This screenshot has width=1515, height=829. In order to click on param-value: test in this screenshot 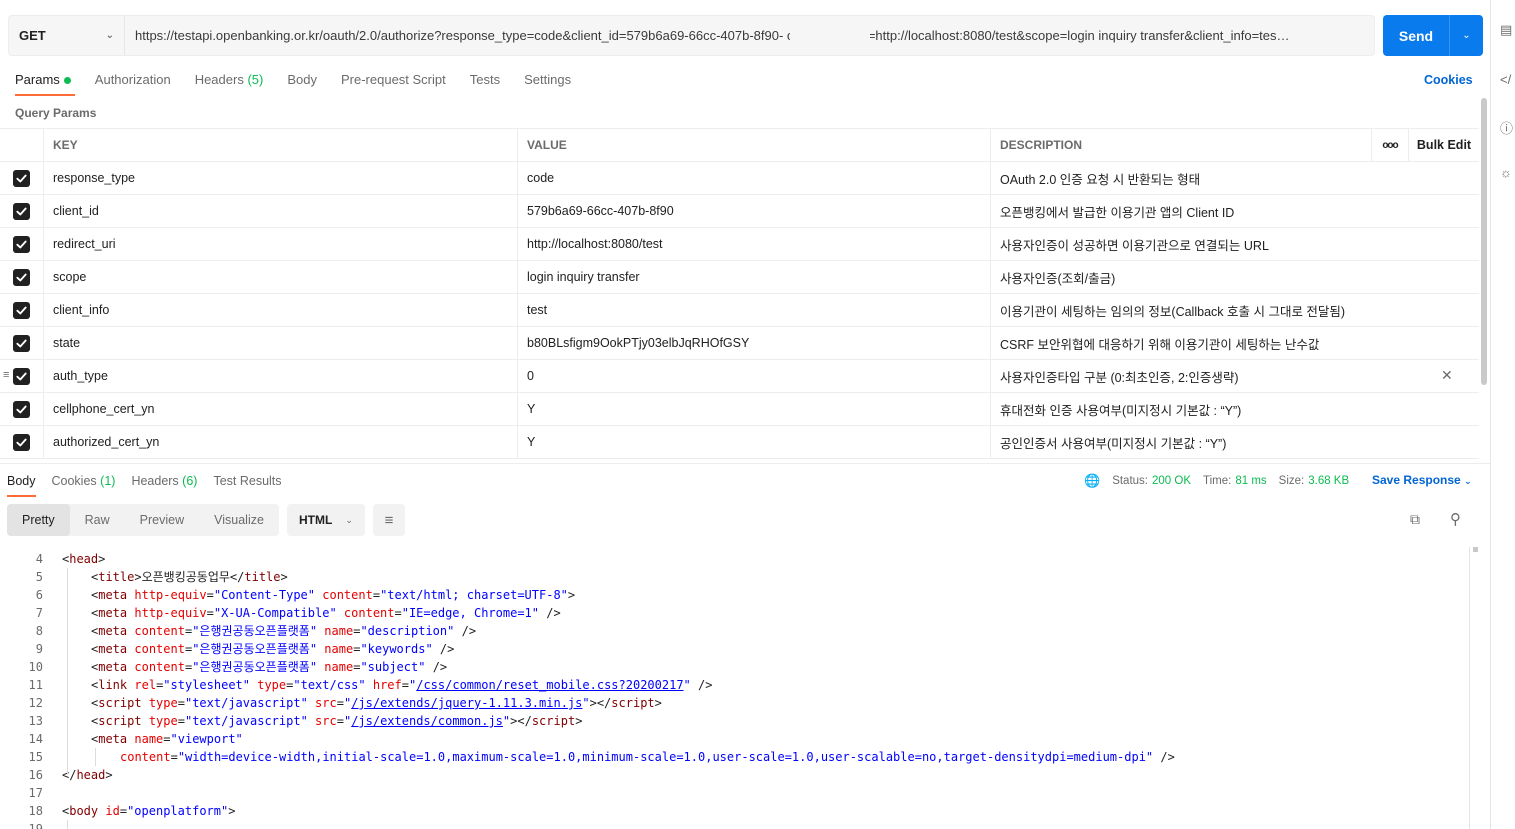, I will do `click(754, 310)`.